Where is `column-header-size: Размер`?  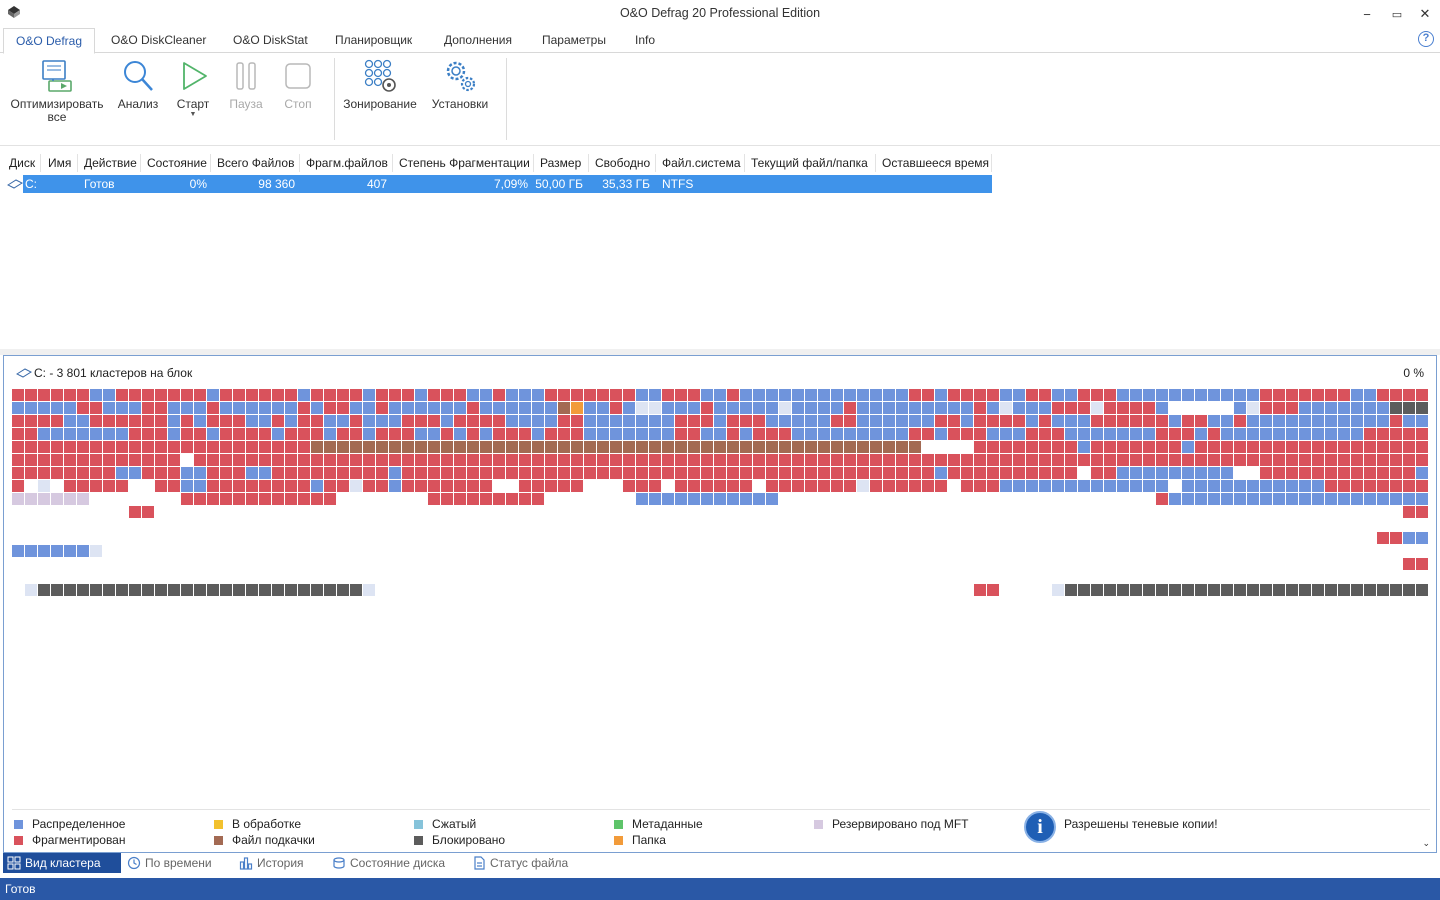 column-header-size: Размер is located at coordinates (561, 163).